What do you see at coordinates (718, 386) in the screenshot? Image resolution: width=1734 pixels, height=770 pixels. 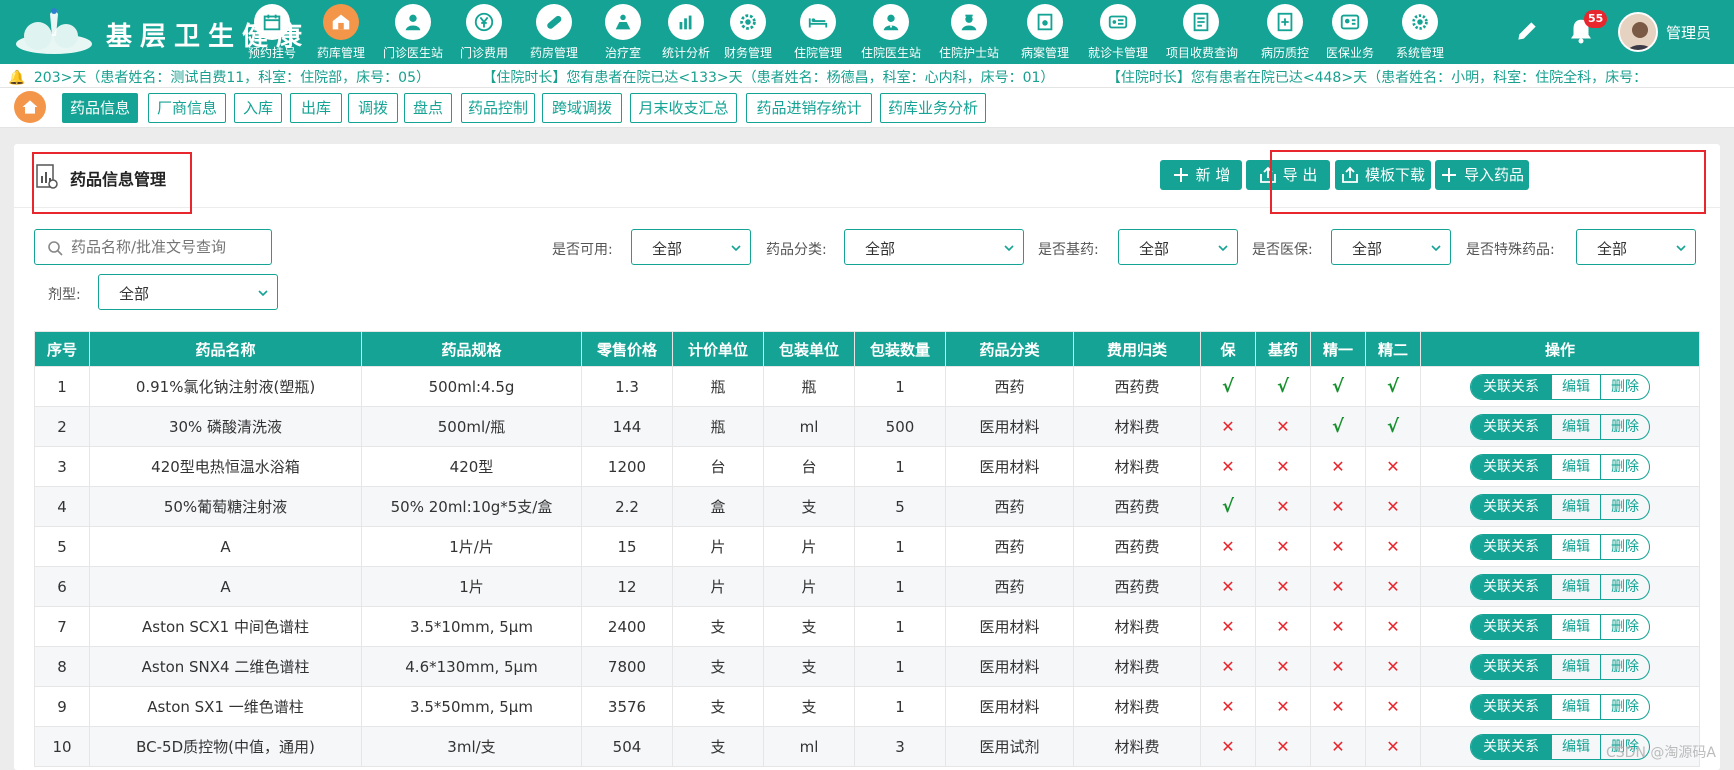 I see `cell-unit: 瓶` at bounding box center [718, 386].